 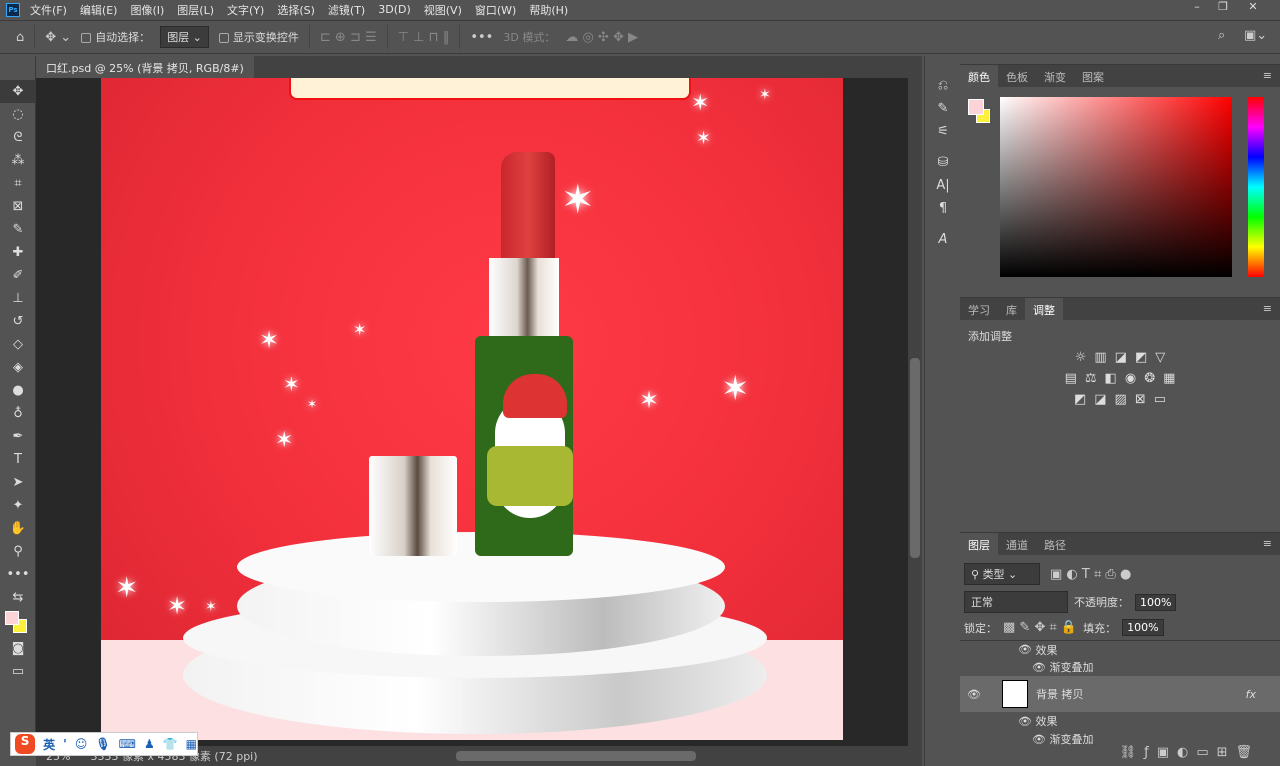 What do you see at coordinates (481, 37) in the screenshot?
I see `more-options-button: •••` at bounding box center [481, 37].